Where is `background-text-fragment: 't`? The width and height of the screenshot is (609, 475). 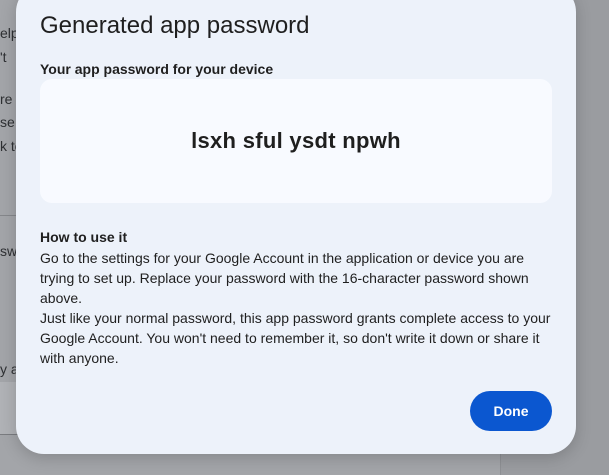 background-text-fragment: 't is located at coordinates (3, 57).